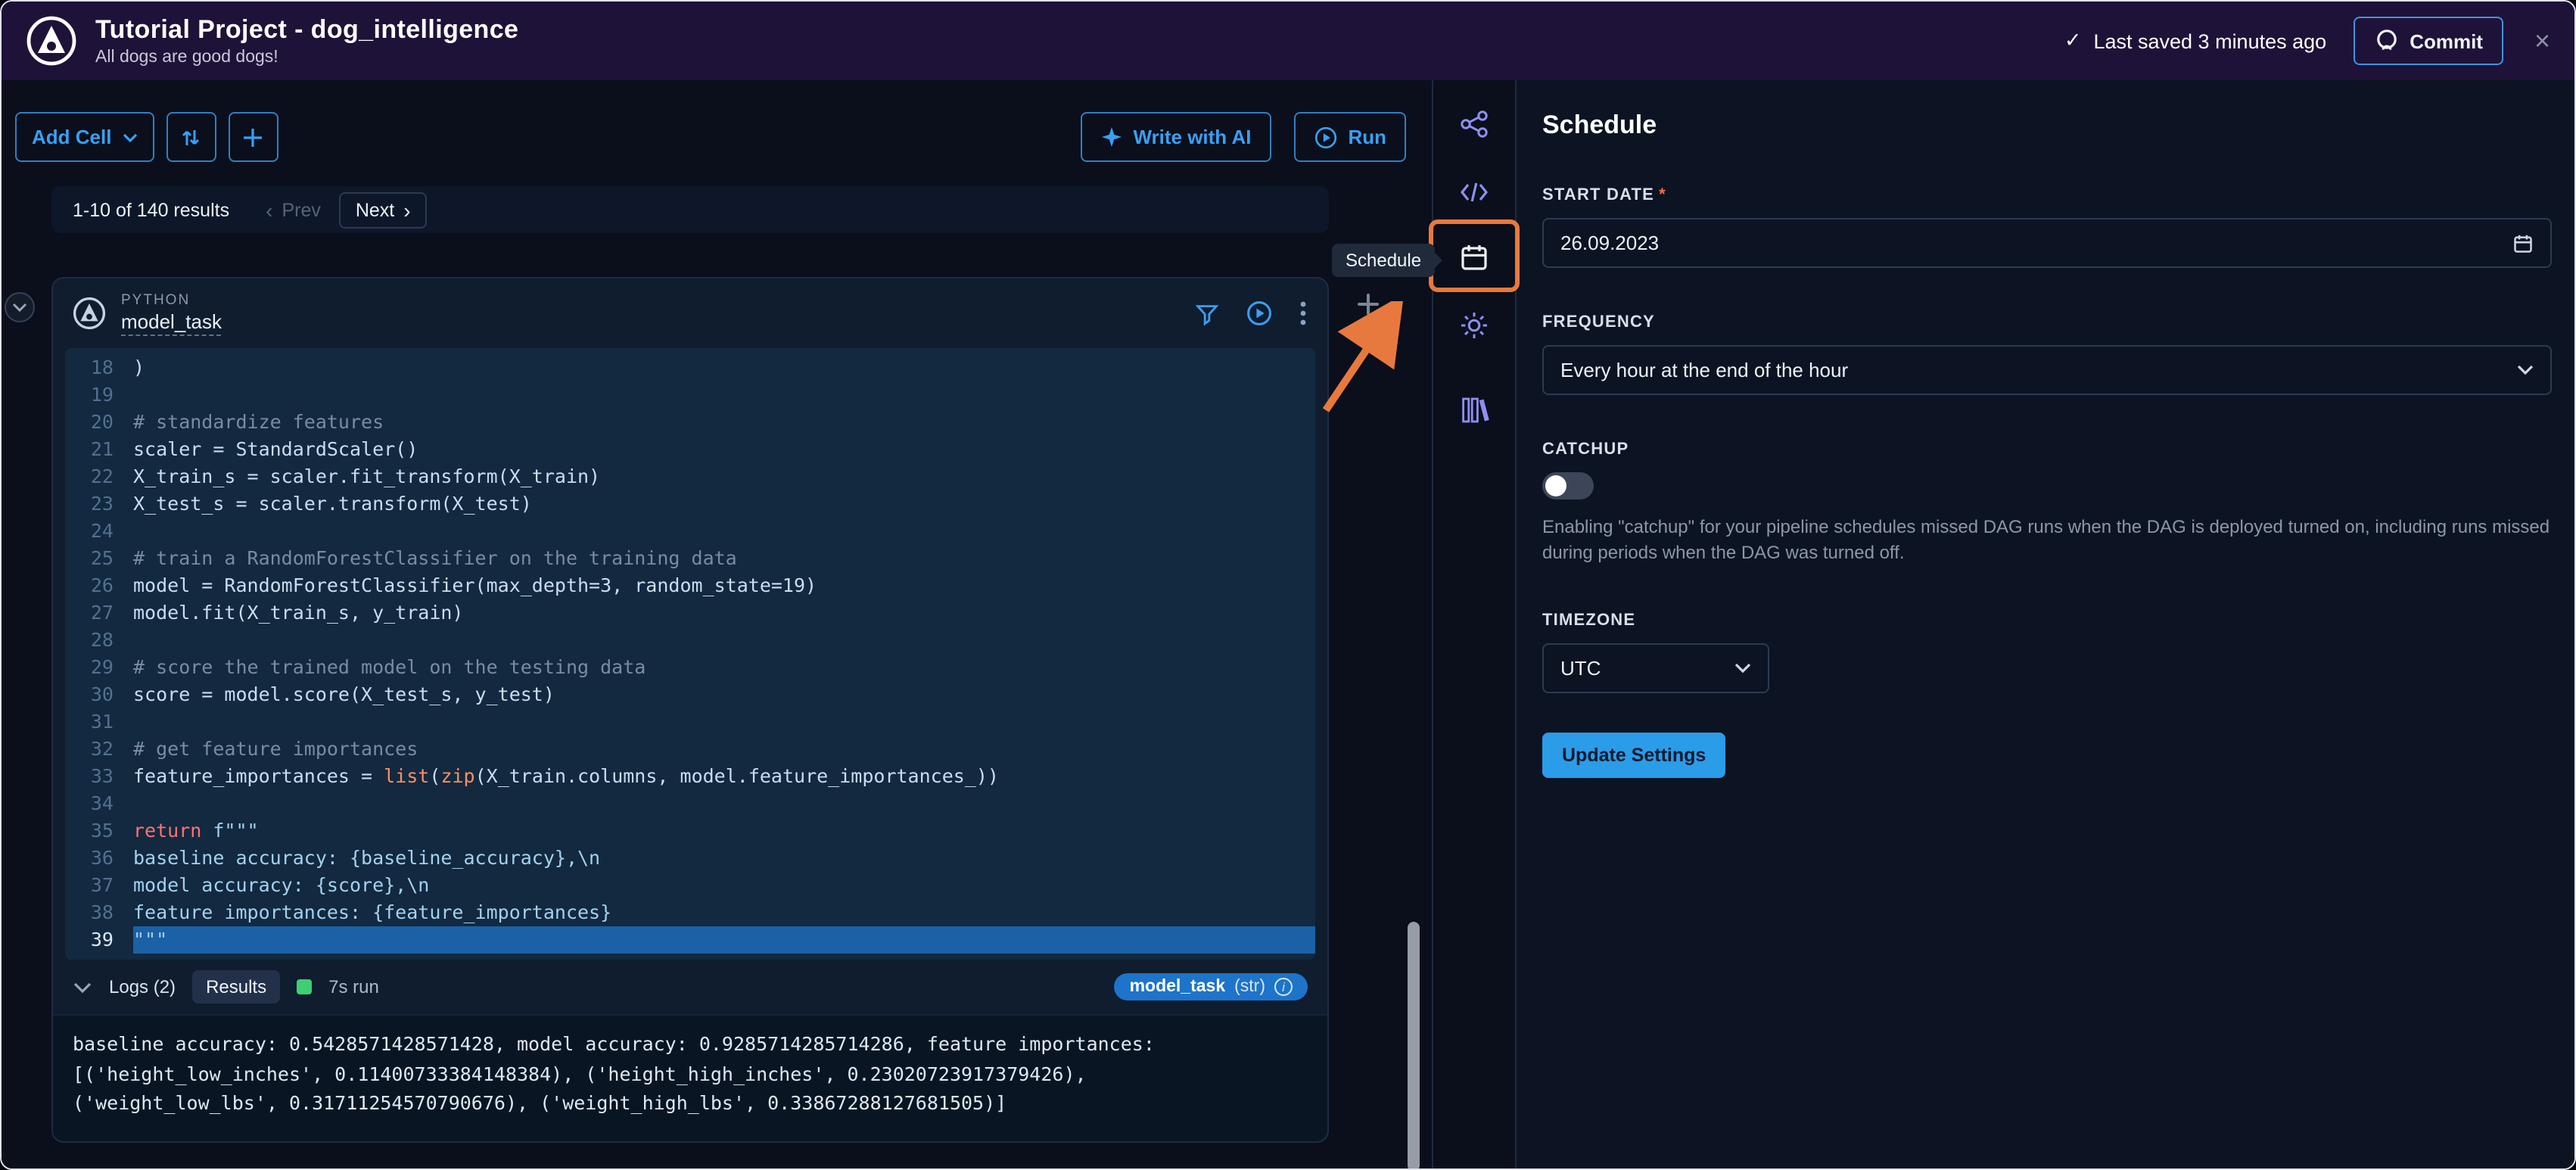  I want to click on add-cell-button: Add Cell, so click(84, 137).